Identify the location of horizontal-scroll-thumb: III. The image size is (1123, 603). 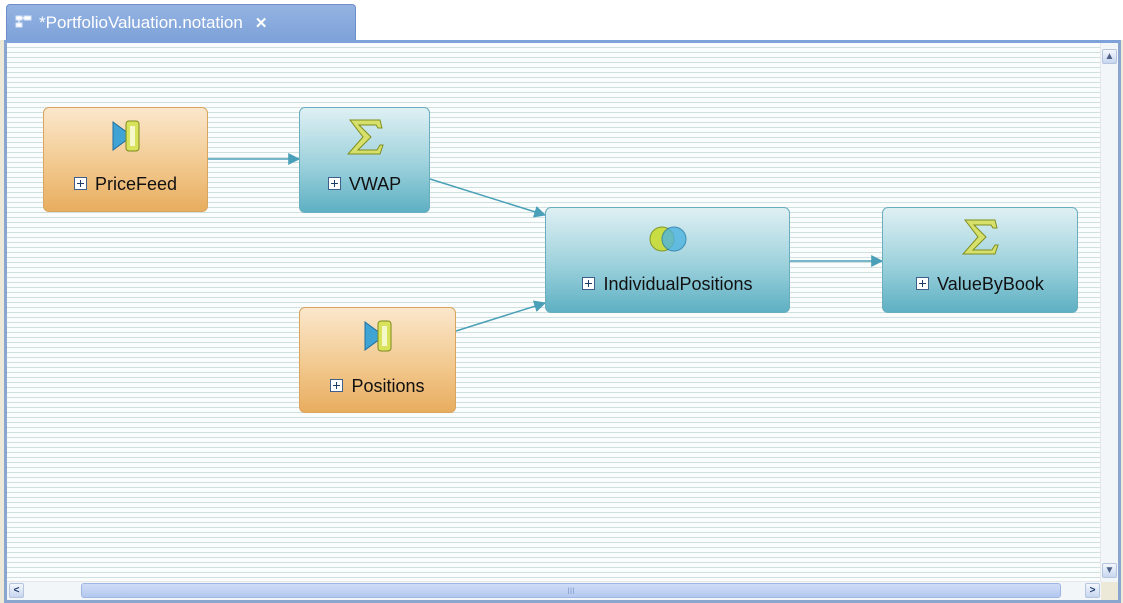
(571, 590).